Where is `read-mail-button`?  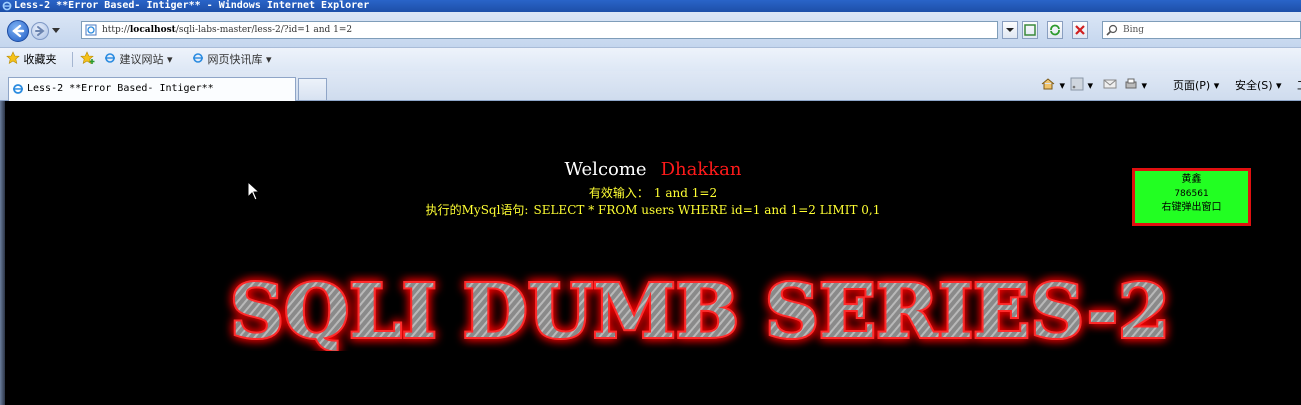
read-mail-button is located at coordinates (1110, 86).